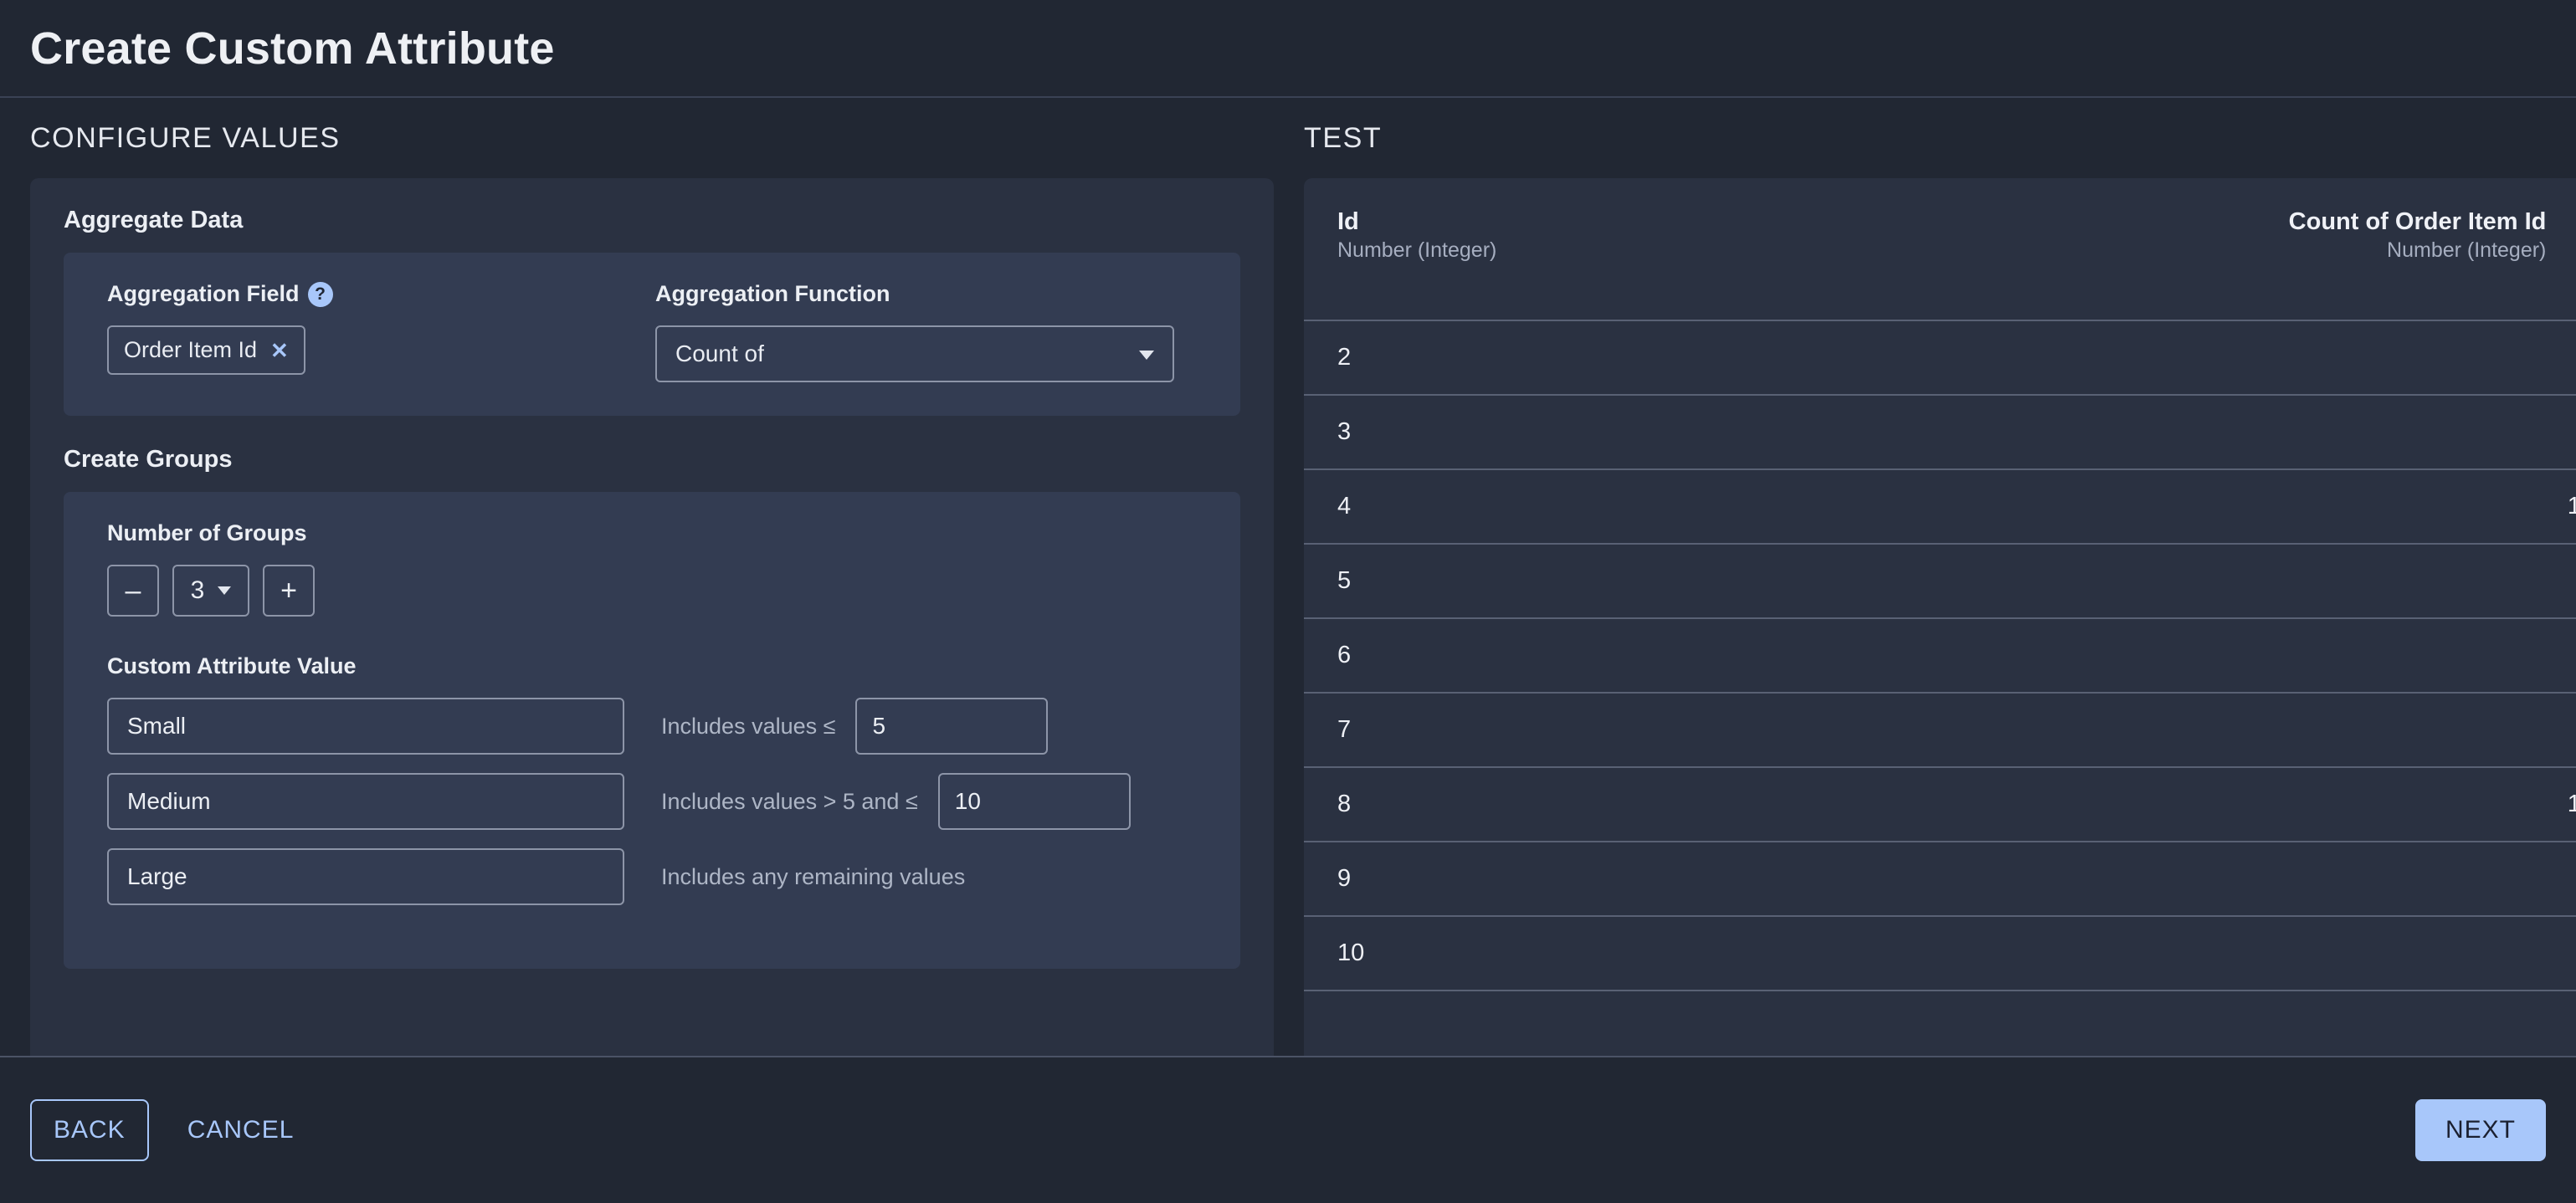 Image resolution: width=2576 pixels, height=1203 pixels. I want to click on column-header-count-type: Number (Integer), so click(2467, 251).